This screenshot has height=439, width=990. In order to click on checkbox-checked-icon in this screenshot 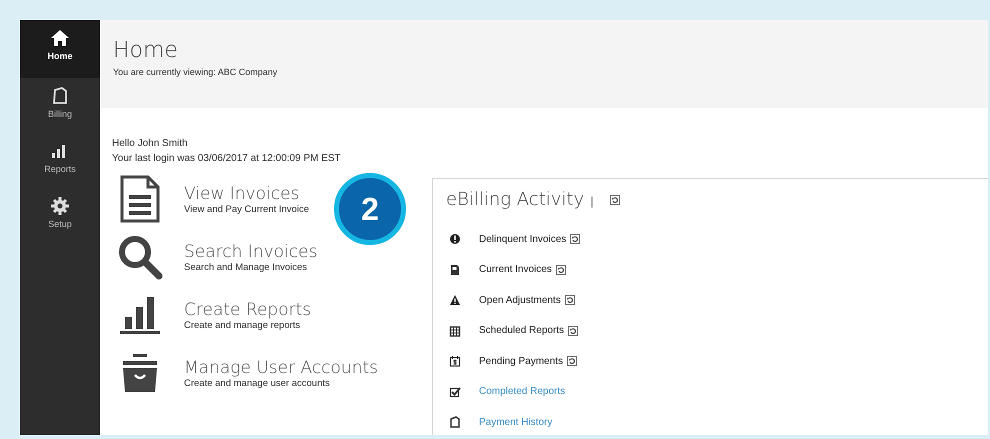, I will do `click(455, 392)`.